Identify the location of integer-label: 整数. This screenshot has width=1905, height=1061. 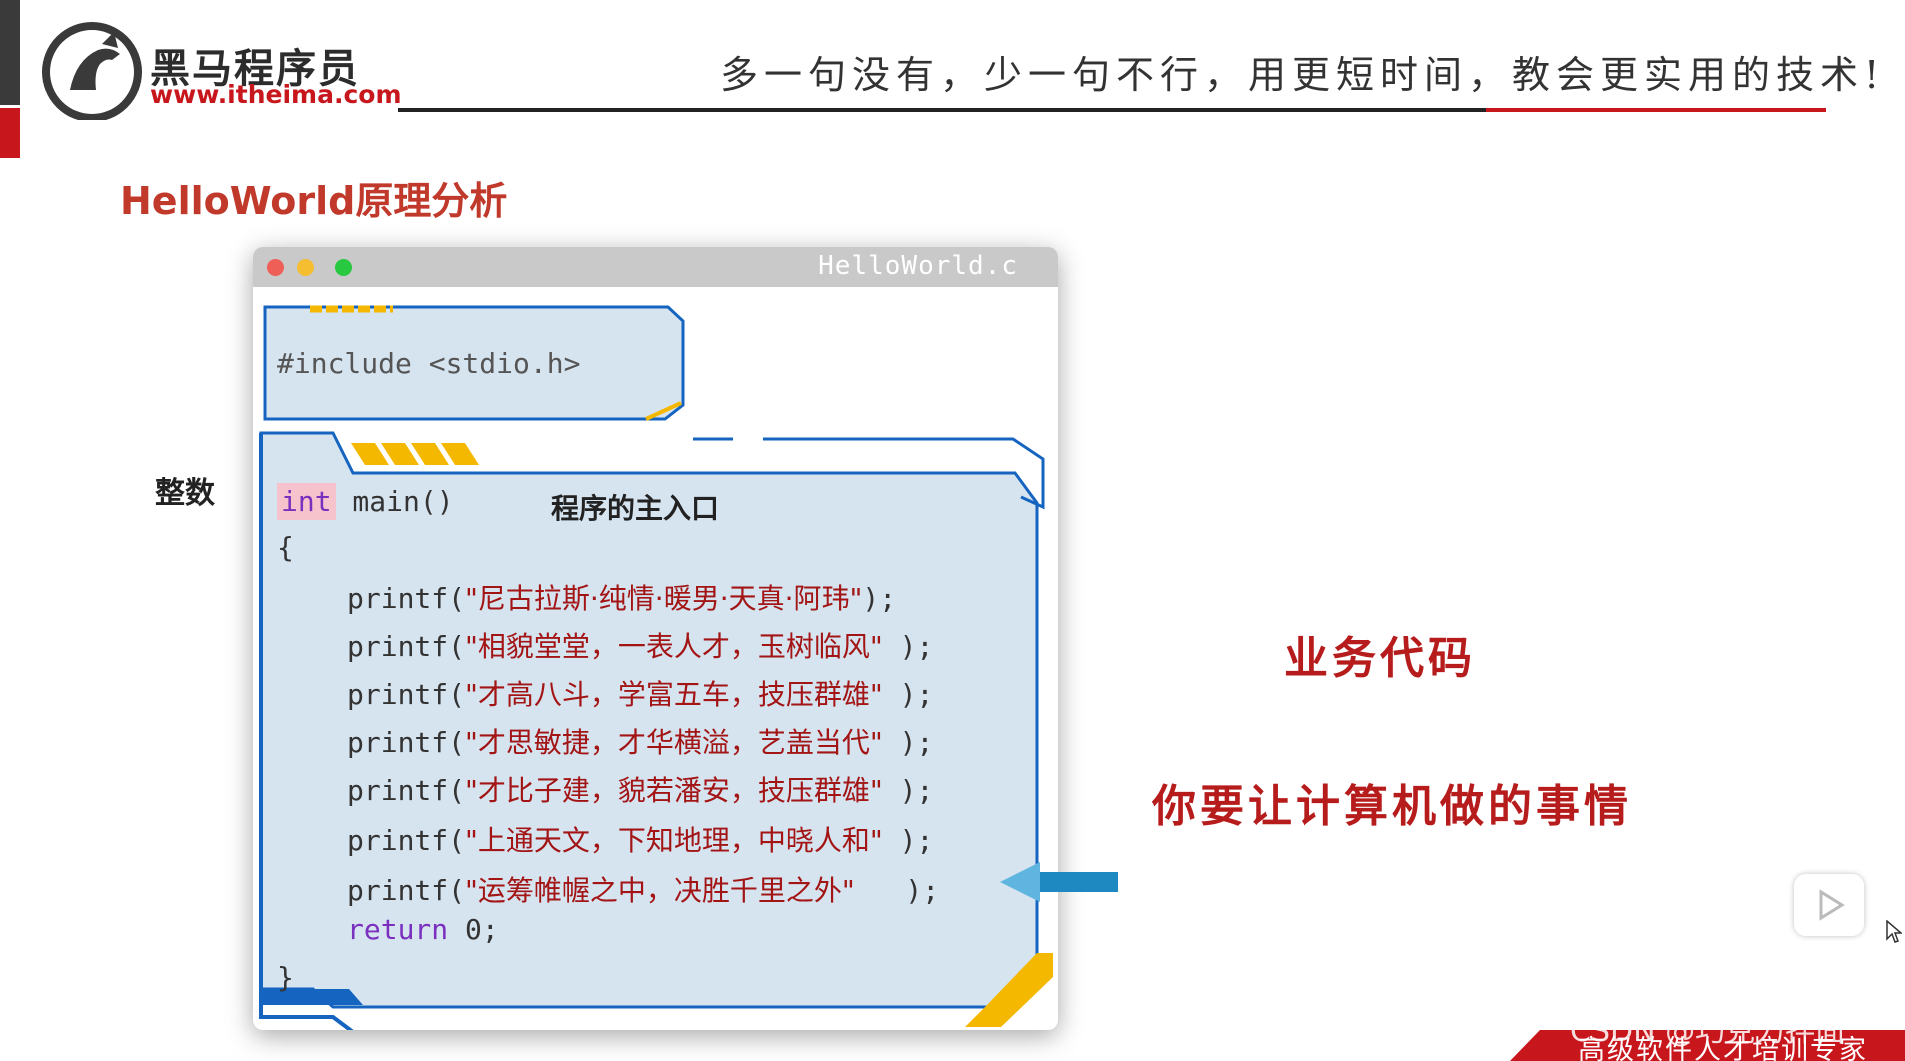
(185, 493).